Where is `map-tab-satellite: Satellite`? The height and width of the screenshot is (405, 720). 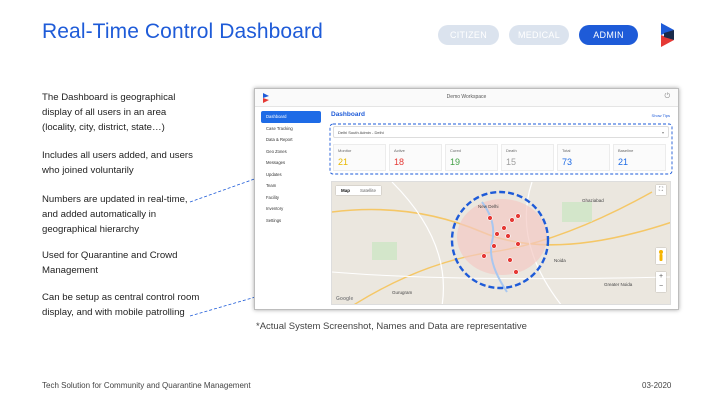
map-tab-satellite: Satellite is located at coordinates (368, 190).